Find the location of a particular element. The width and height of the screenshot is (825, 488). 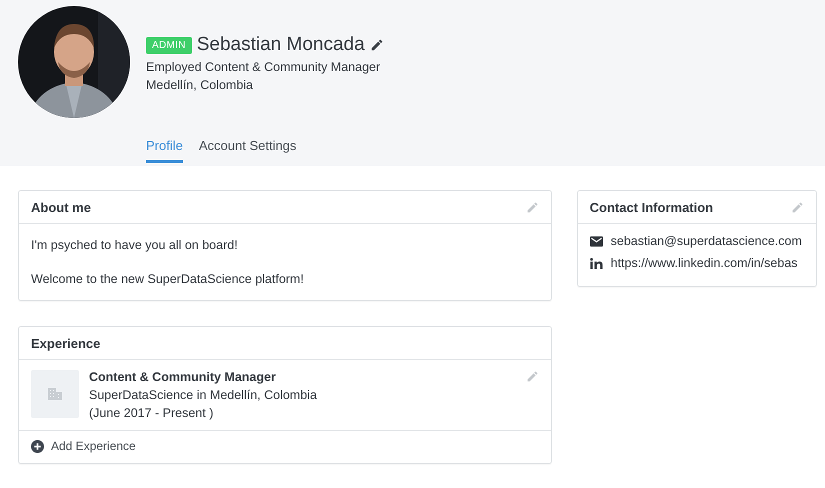

profile-location: Medellín, Colombia is located at coordinates (200, 85).